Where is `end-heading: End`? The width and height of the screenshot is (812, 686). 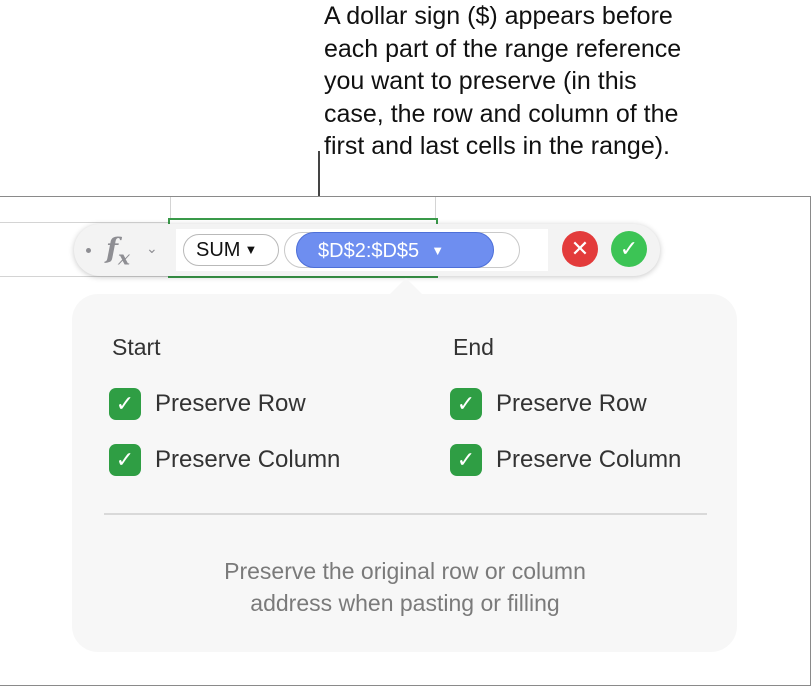 end-heading: End is located at coordinates (473, 347).